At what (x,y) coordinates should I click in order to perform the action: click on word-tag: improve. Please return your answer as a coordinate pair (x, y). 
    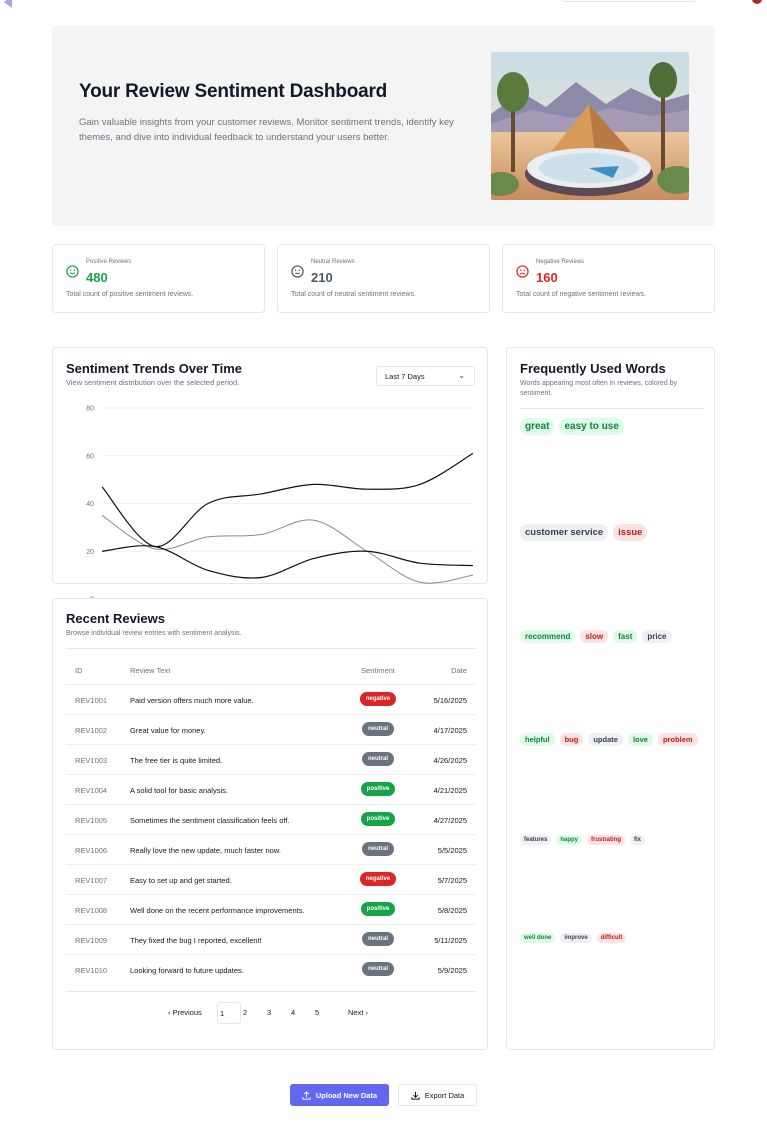
    Looking at the image, I should click on (576, 938).